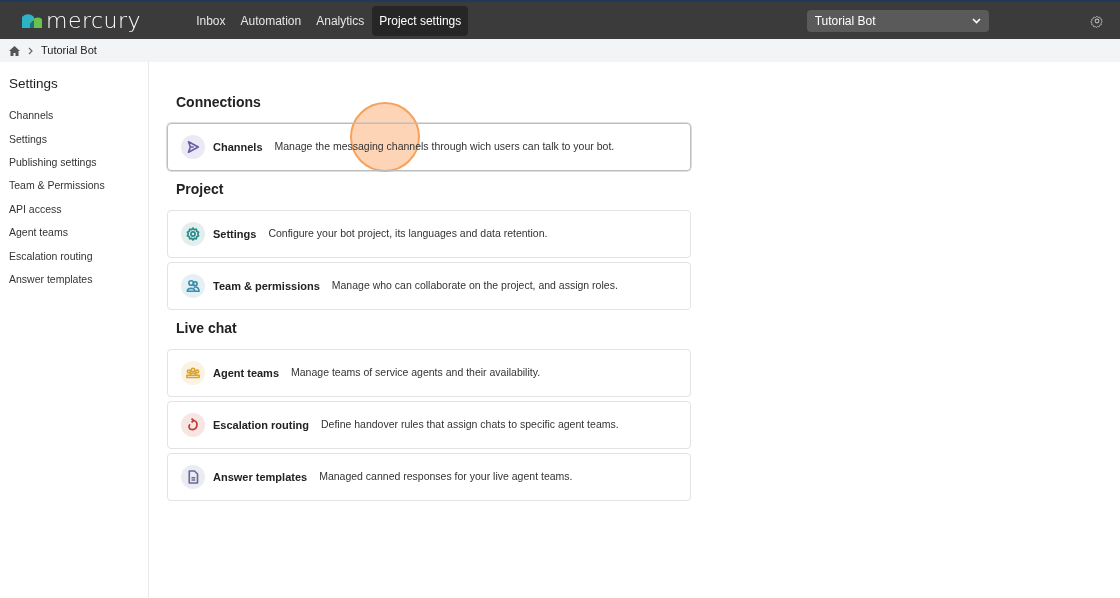 The width and height of the screenshot is (1120, 598). Describe the element at coordinates (14, 50) in the screenshot. I see `home-icon` at that location.